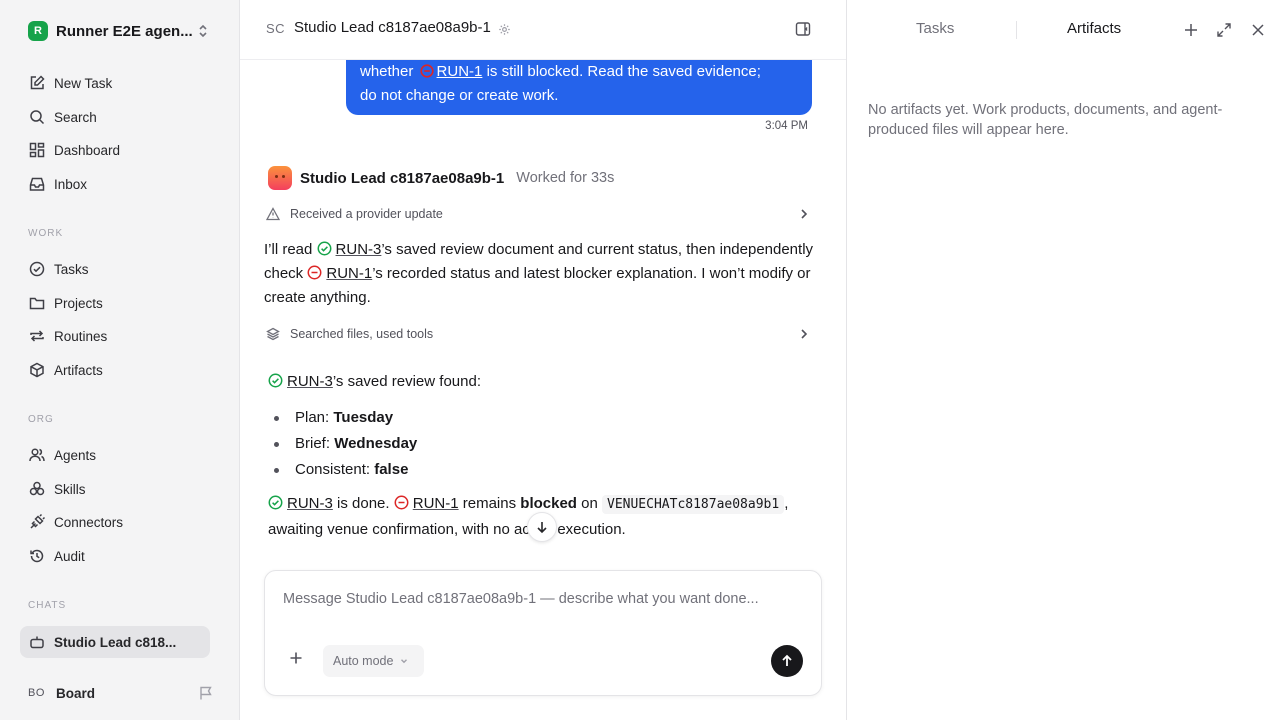 Image resolution: width=1280 pixels, height=720 pixels. What do you see at coordinates (37, 642) in the screenshot?
I see `bot-icon` at bounding box center [37, 642].